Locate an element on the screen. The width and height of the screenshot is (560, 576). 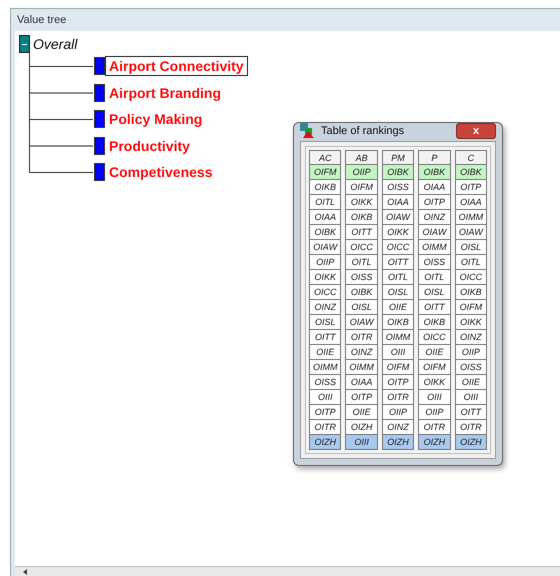
tree-node-label: Productivity is located at coordinates (149, 146).